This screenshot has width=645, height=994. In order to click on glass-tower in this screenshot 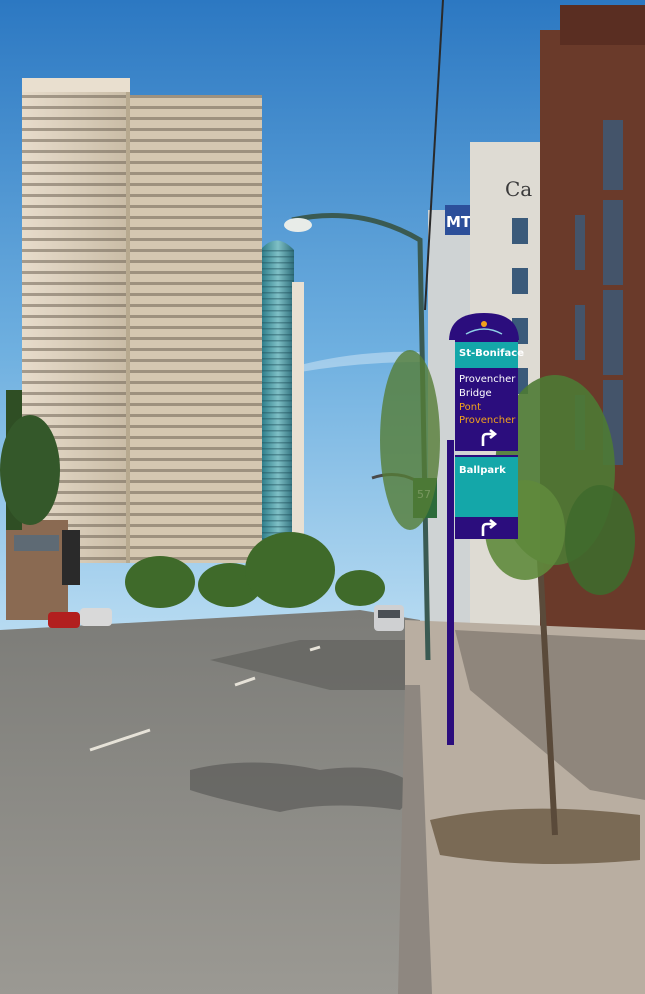, I will do `click(283, 390)`.